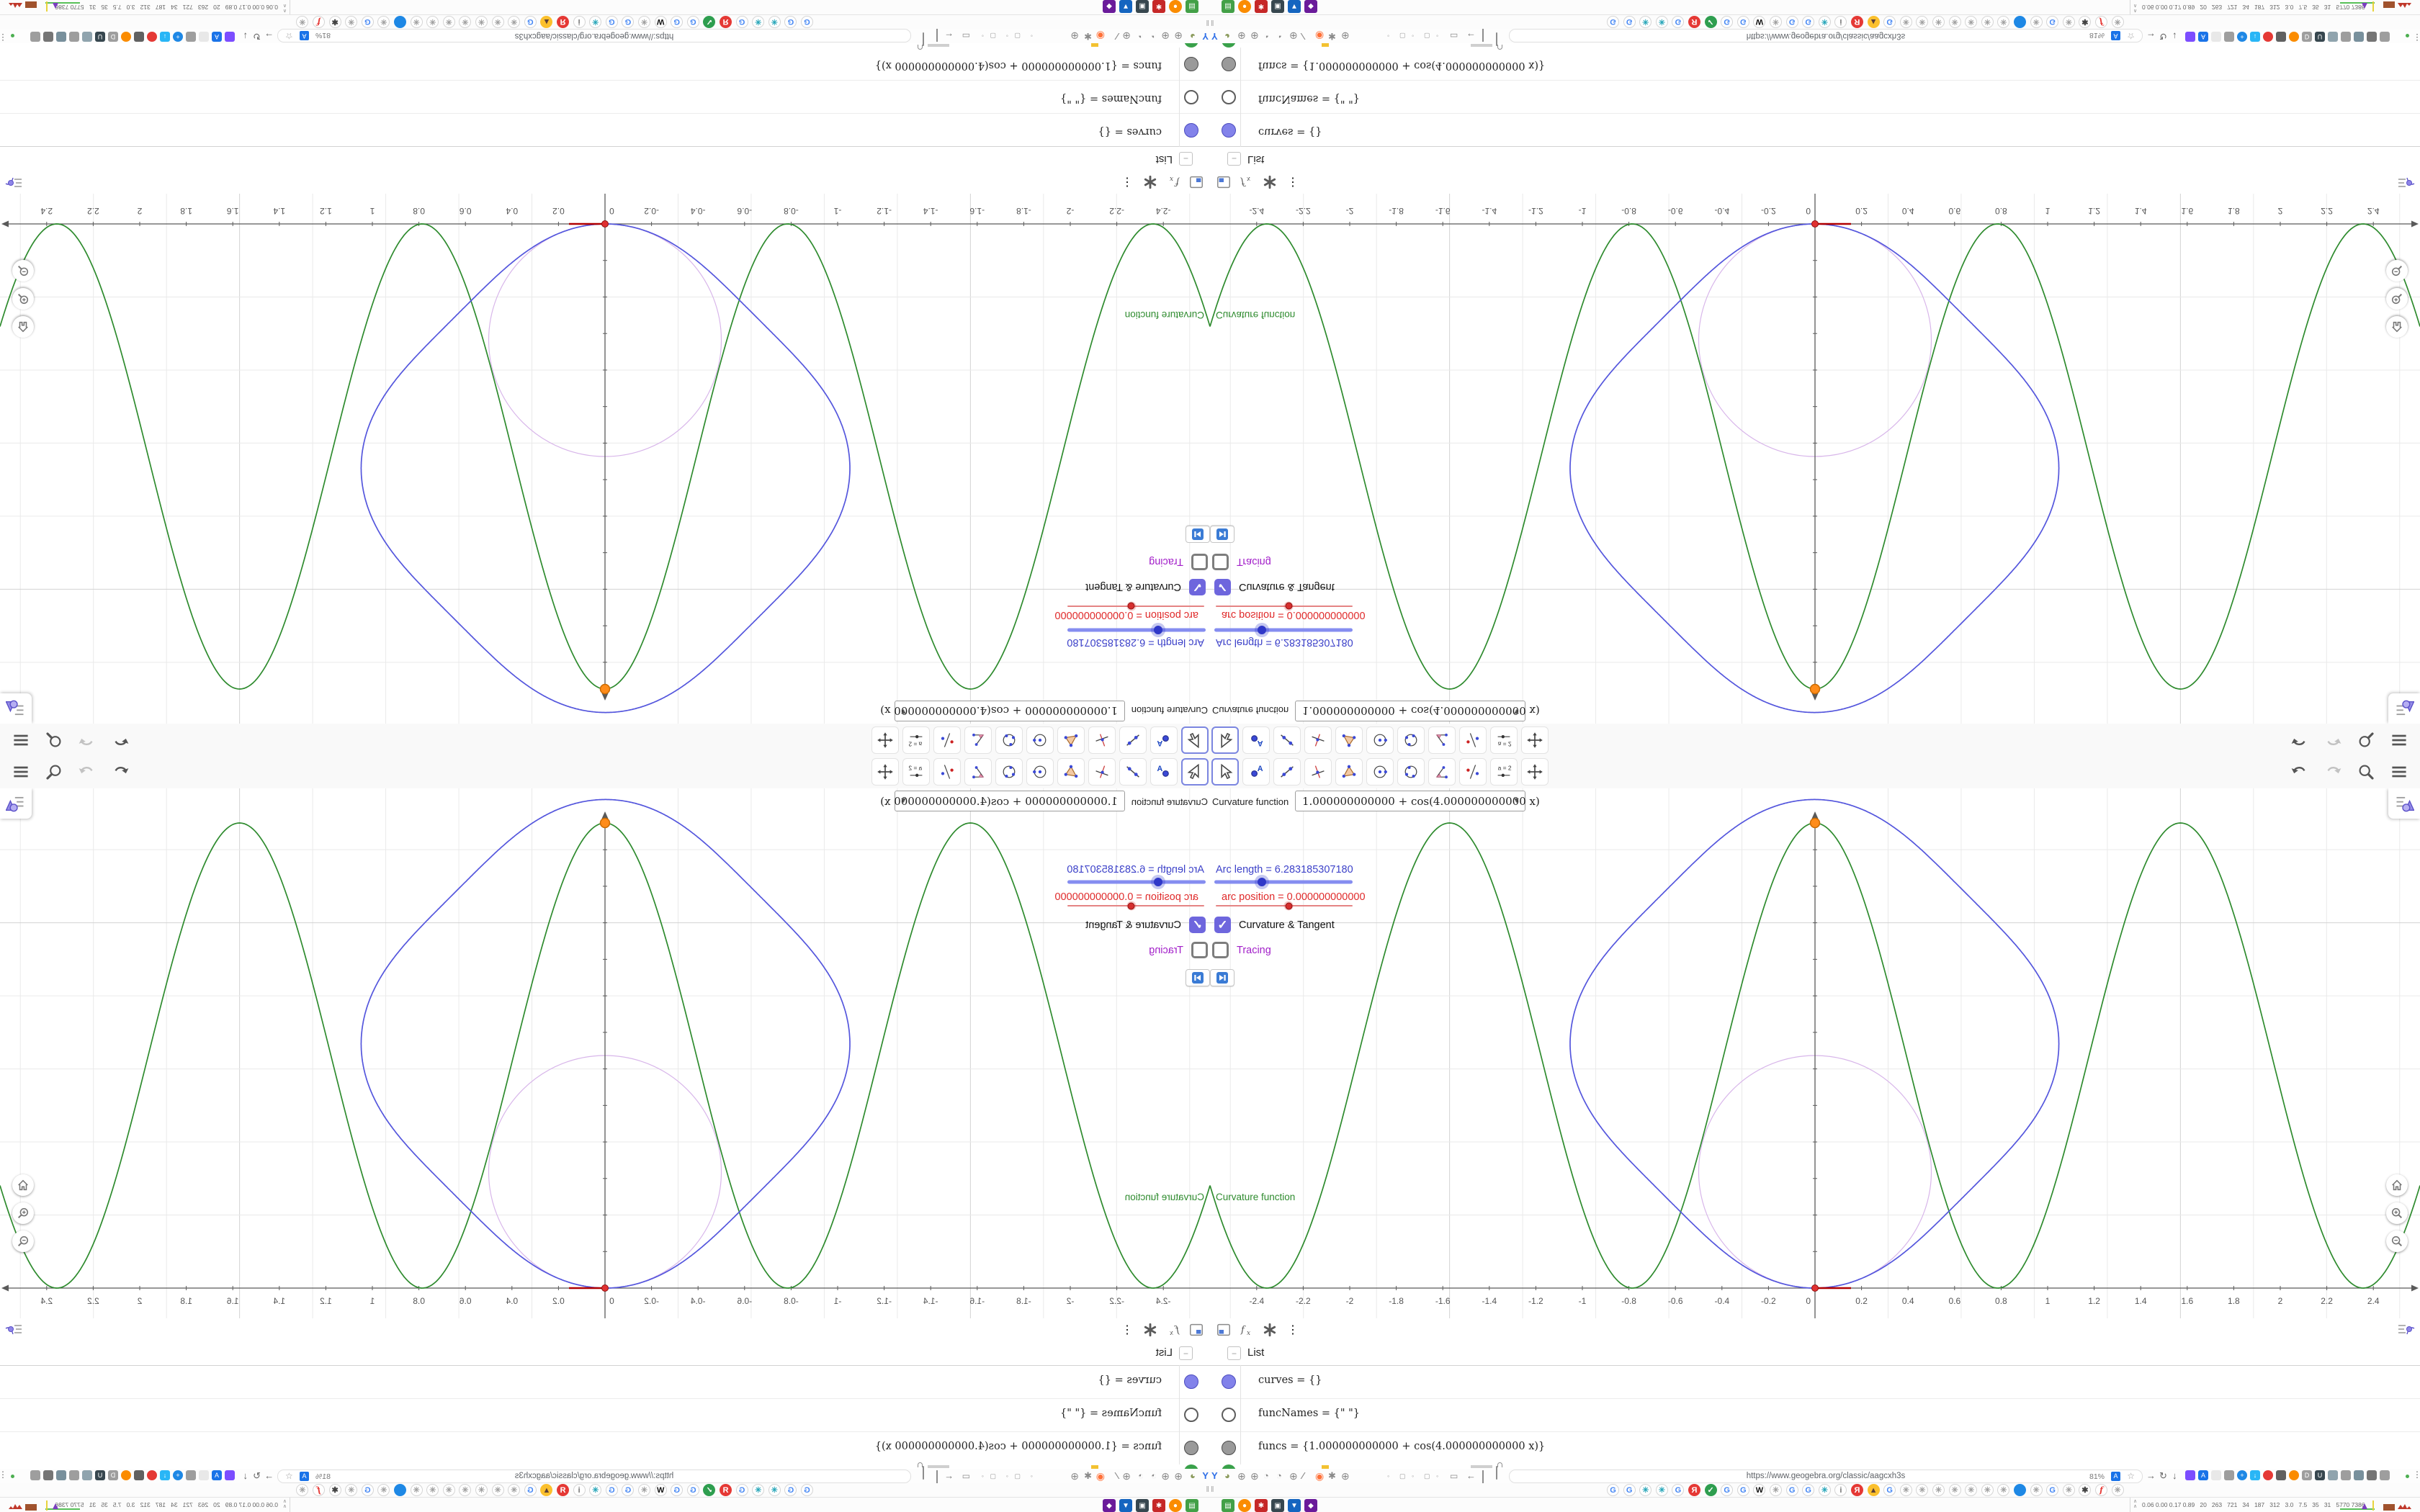 The height and width of the screenshot is (1512, 2420). What do you see at coordinates (87, 772) in the screenshot?
I see `redo-button` at bounding box center [87, 772].